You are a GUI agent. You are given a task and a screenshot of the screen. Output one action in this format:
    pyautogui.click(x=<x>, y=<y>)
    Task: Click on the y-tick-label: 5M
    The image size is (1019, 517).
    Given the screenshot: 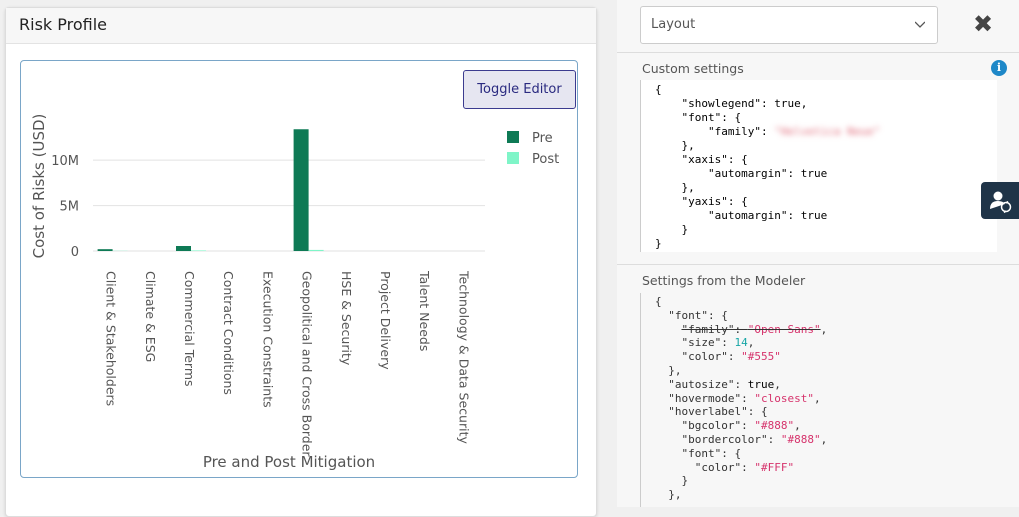 What is the action you would take?
    pyautogui.click(x=70, y=207)
    